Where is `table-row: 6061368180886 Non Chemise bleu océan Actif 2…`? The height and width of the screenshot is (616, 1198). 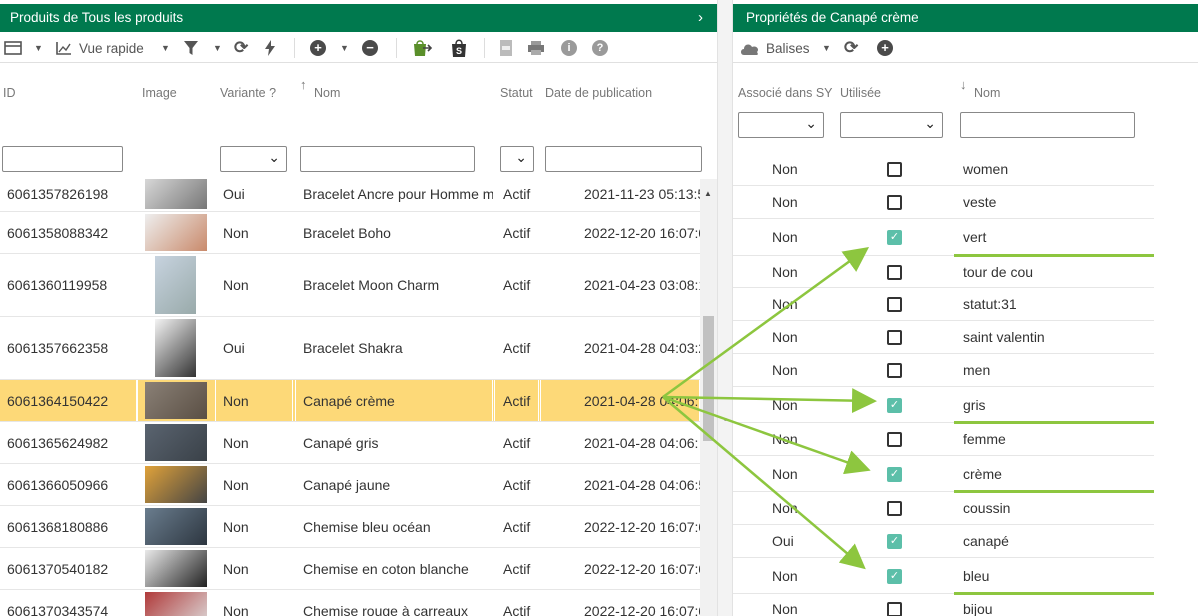
table-row: 6061368180886 Non Chemise bleu océan Actif 2… is located at coordinates (350, 527).